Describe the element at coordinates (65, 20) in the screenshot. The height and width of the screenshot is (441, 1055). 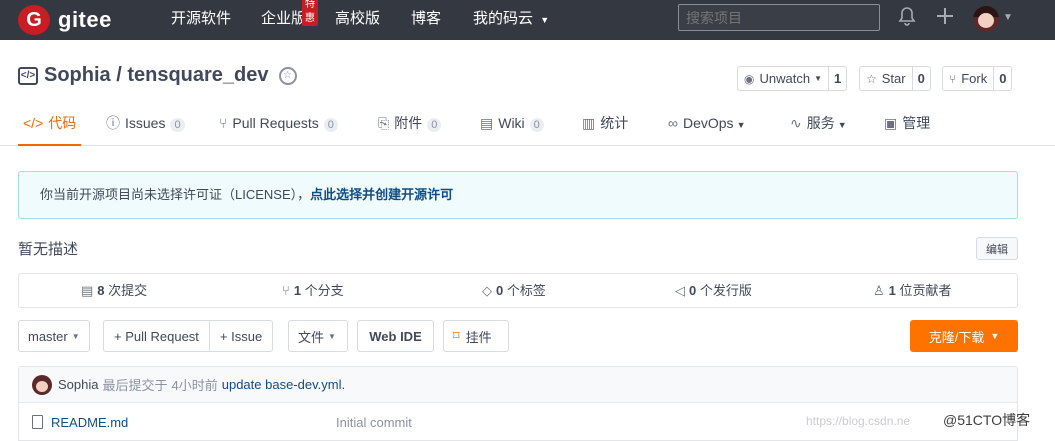
I see `gitee-logo: G gitee` at that location.